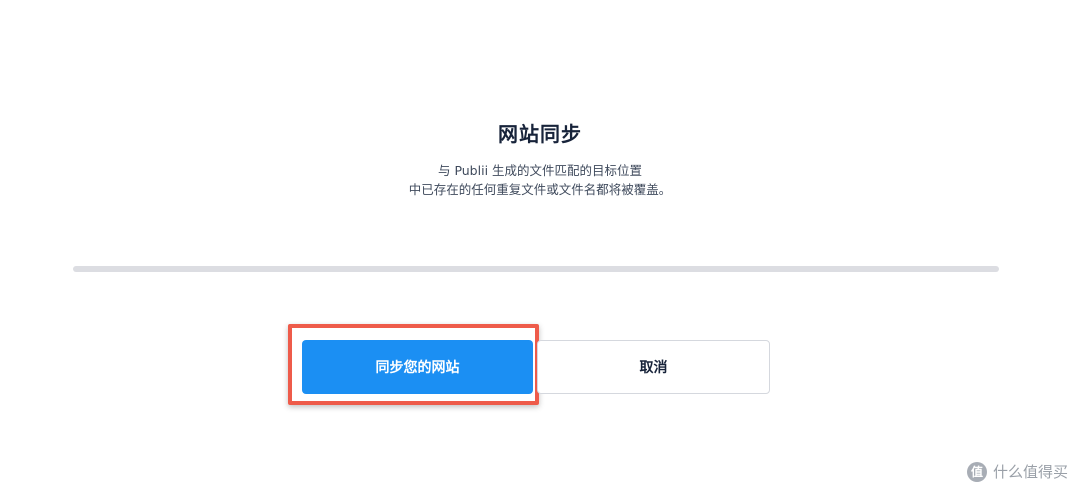 The image size is (1080, 494). Describe the element at coordinates (540, 134) in the screenshot. I see `dialog-title: 网站同步` at that location.